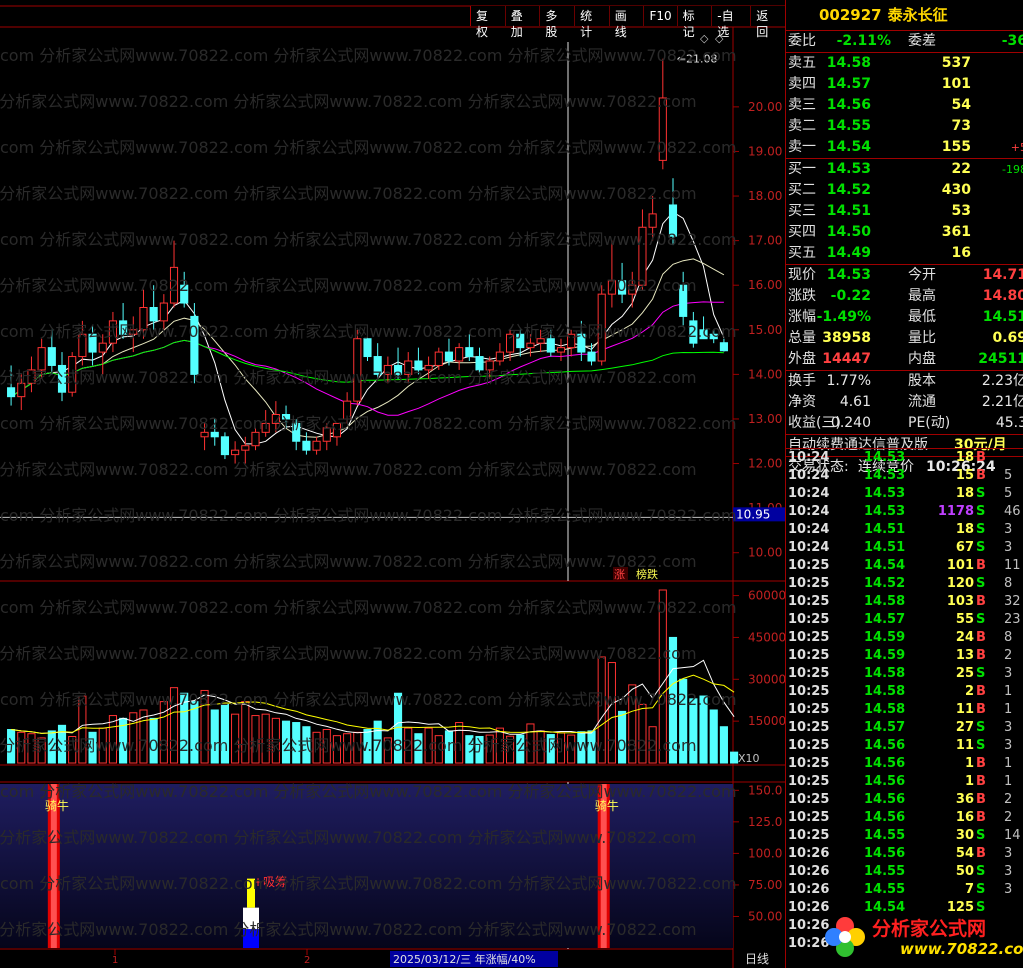 The height and width of the screenshot is (968, 1023). I want to click on tick-row: 10:25 14.58 11 B 1, so click(904, 710).